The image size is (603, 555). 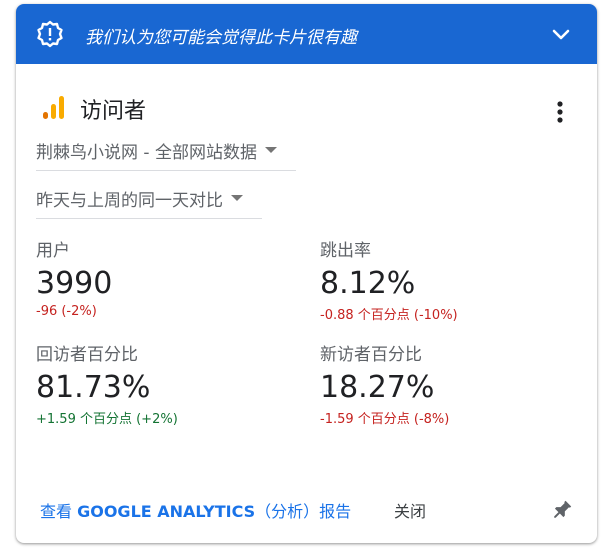 I want to click on property-selector-label: 荆棘鸟小说网 - 全部网站数据, so click(x=146, y=152).